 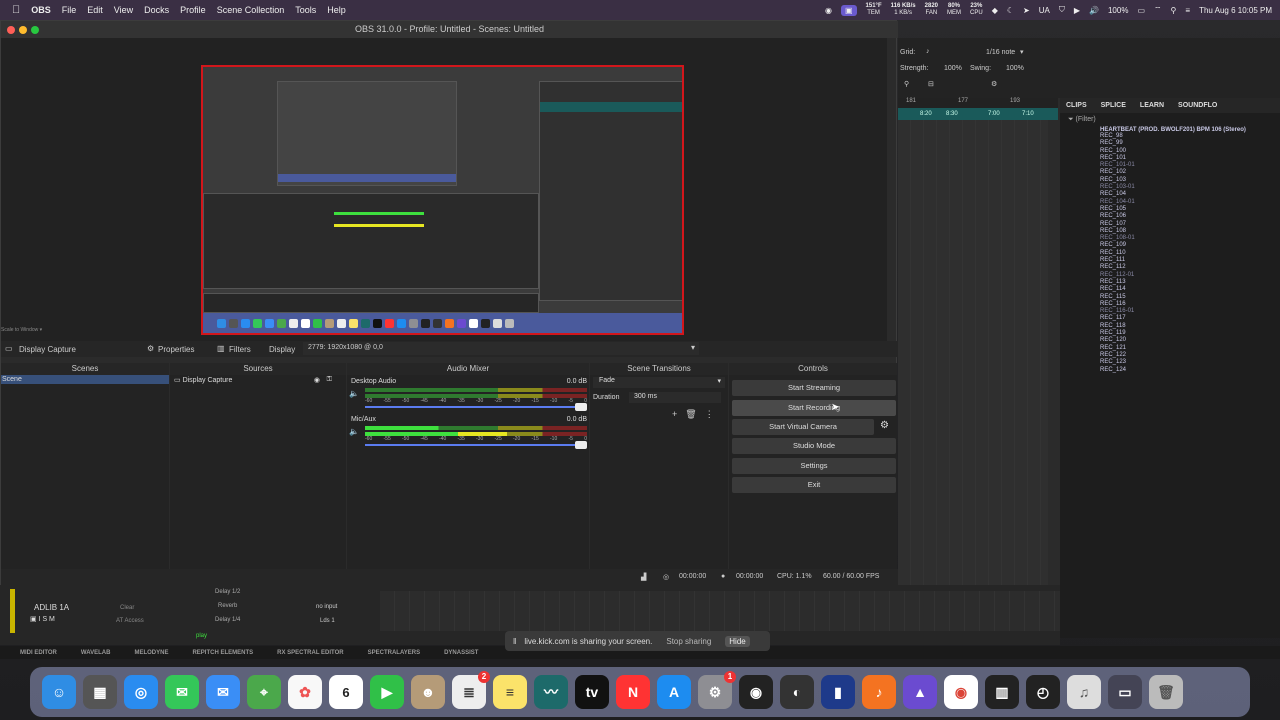 What do you see at coordinates (1062, 10) in the screenshot?
I see `shield-icon: ⛉` at bounding box center [1062, 10].